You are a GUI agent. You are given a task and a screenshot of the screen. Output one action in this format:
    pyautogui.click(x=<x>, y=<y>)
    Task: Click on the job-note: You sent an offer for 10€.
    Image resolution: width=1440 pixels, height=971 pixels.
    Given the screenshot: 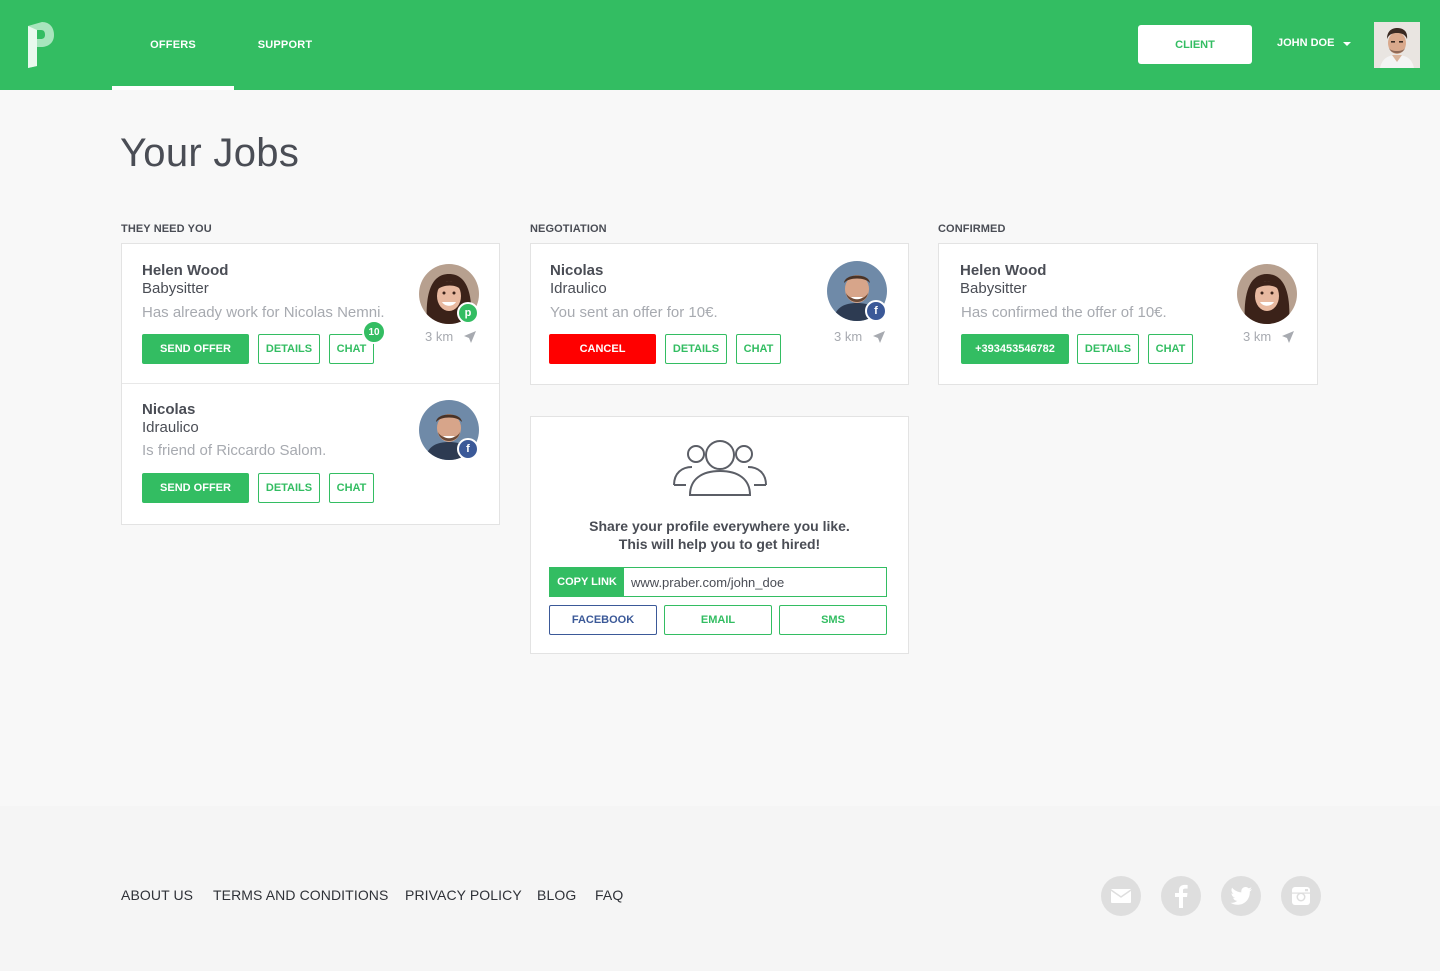 What is the action you would take?
    pyautogui.click(x=634, y=312)
    